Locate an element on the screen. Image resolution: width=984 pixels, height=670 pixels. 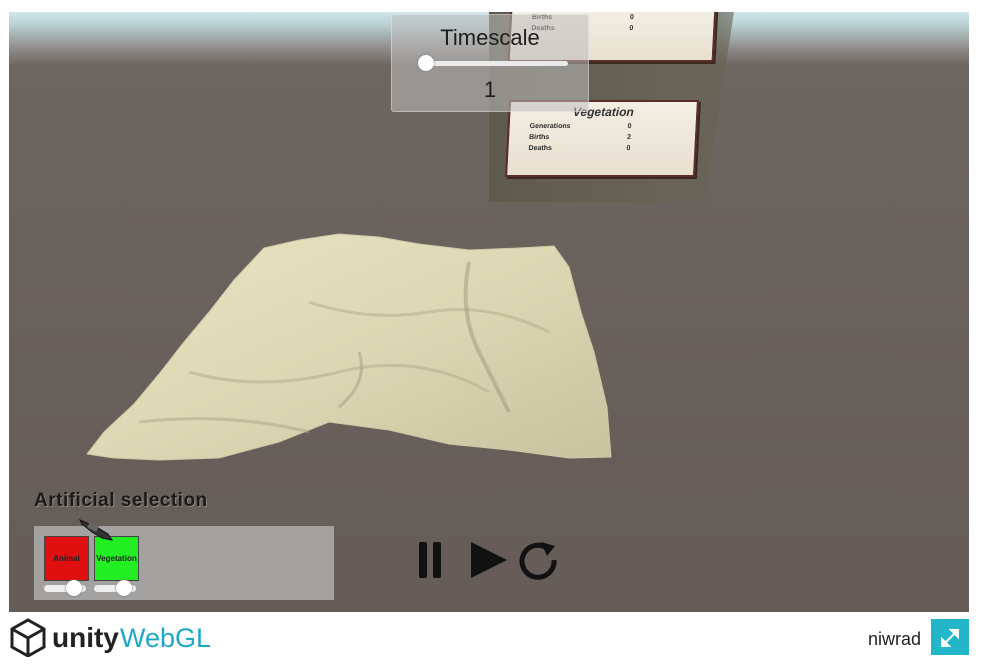
vegetation-slider is located at coordinates (115, 588).